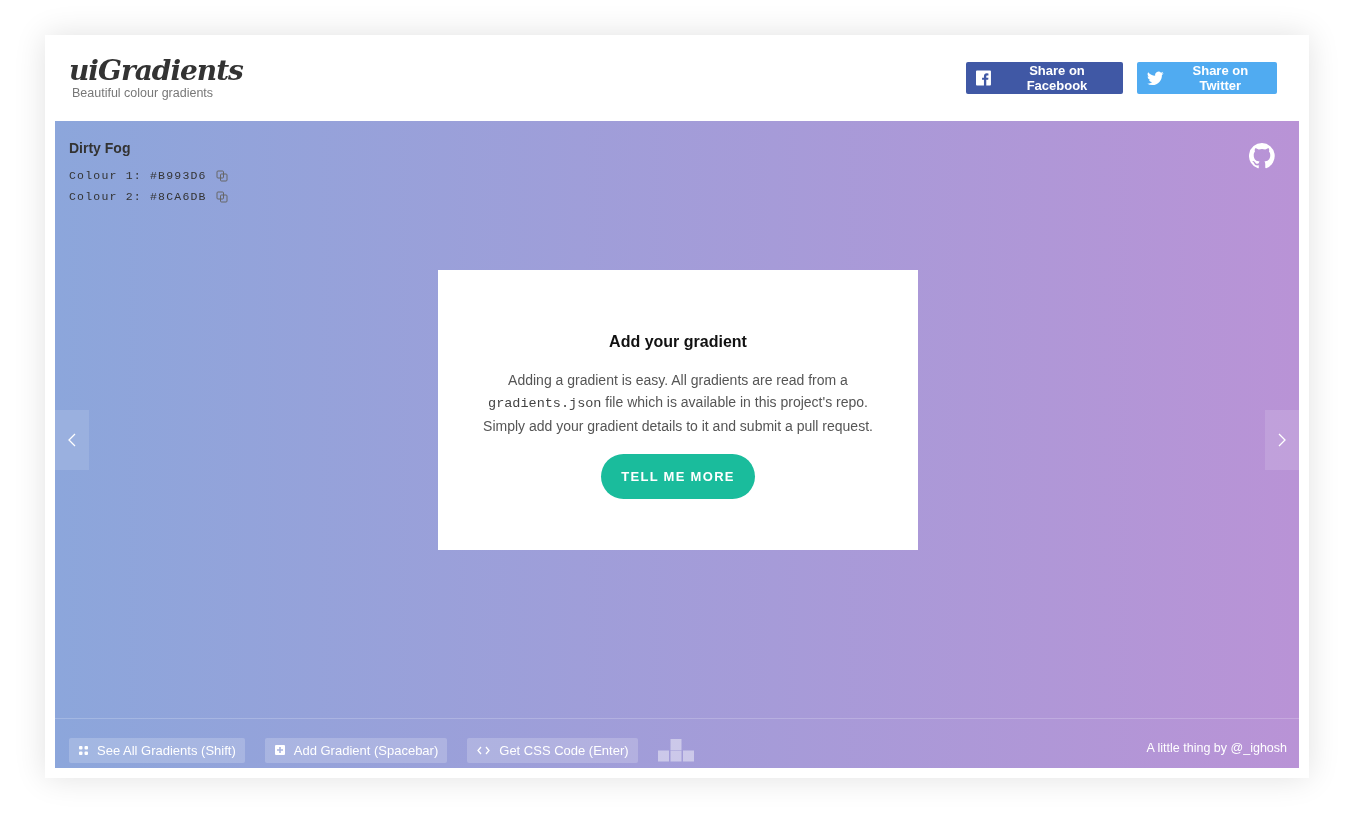 Image resolution: width=1354 pixels, height=834 pixels. I want to click on github-icon, so click(1262, 156).